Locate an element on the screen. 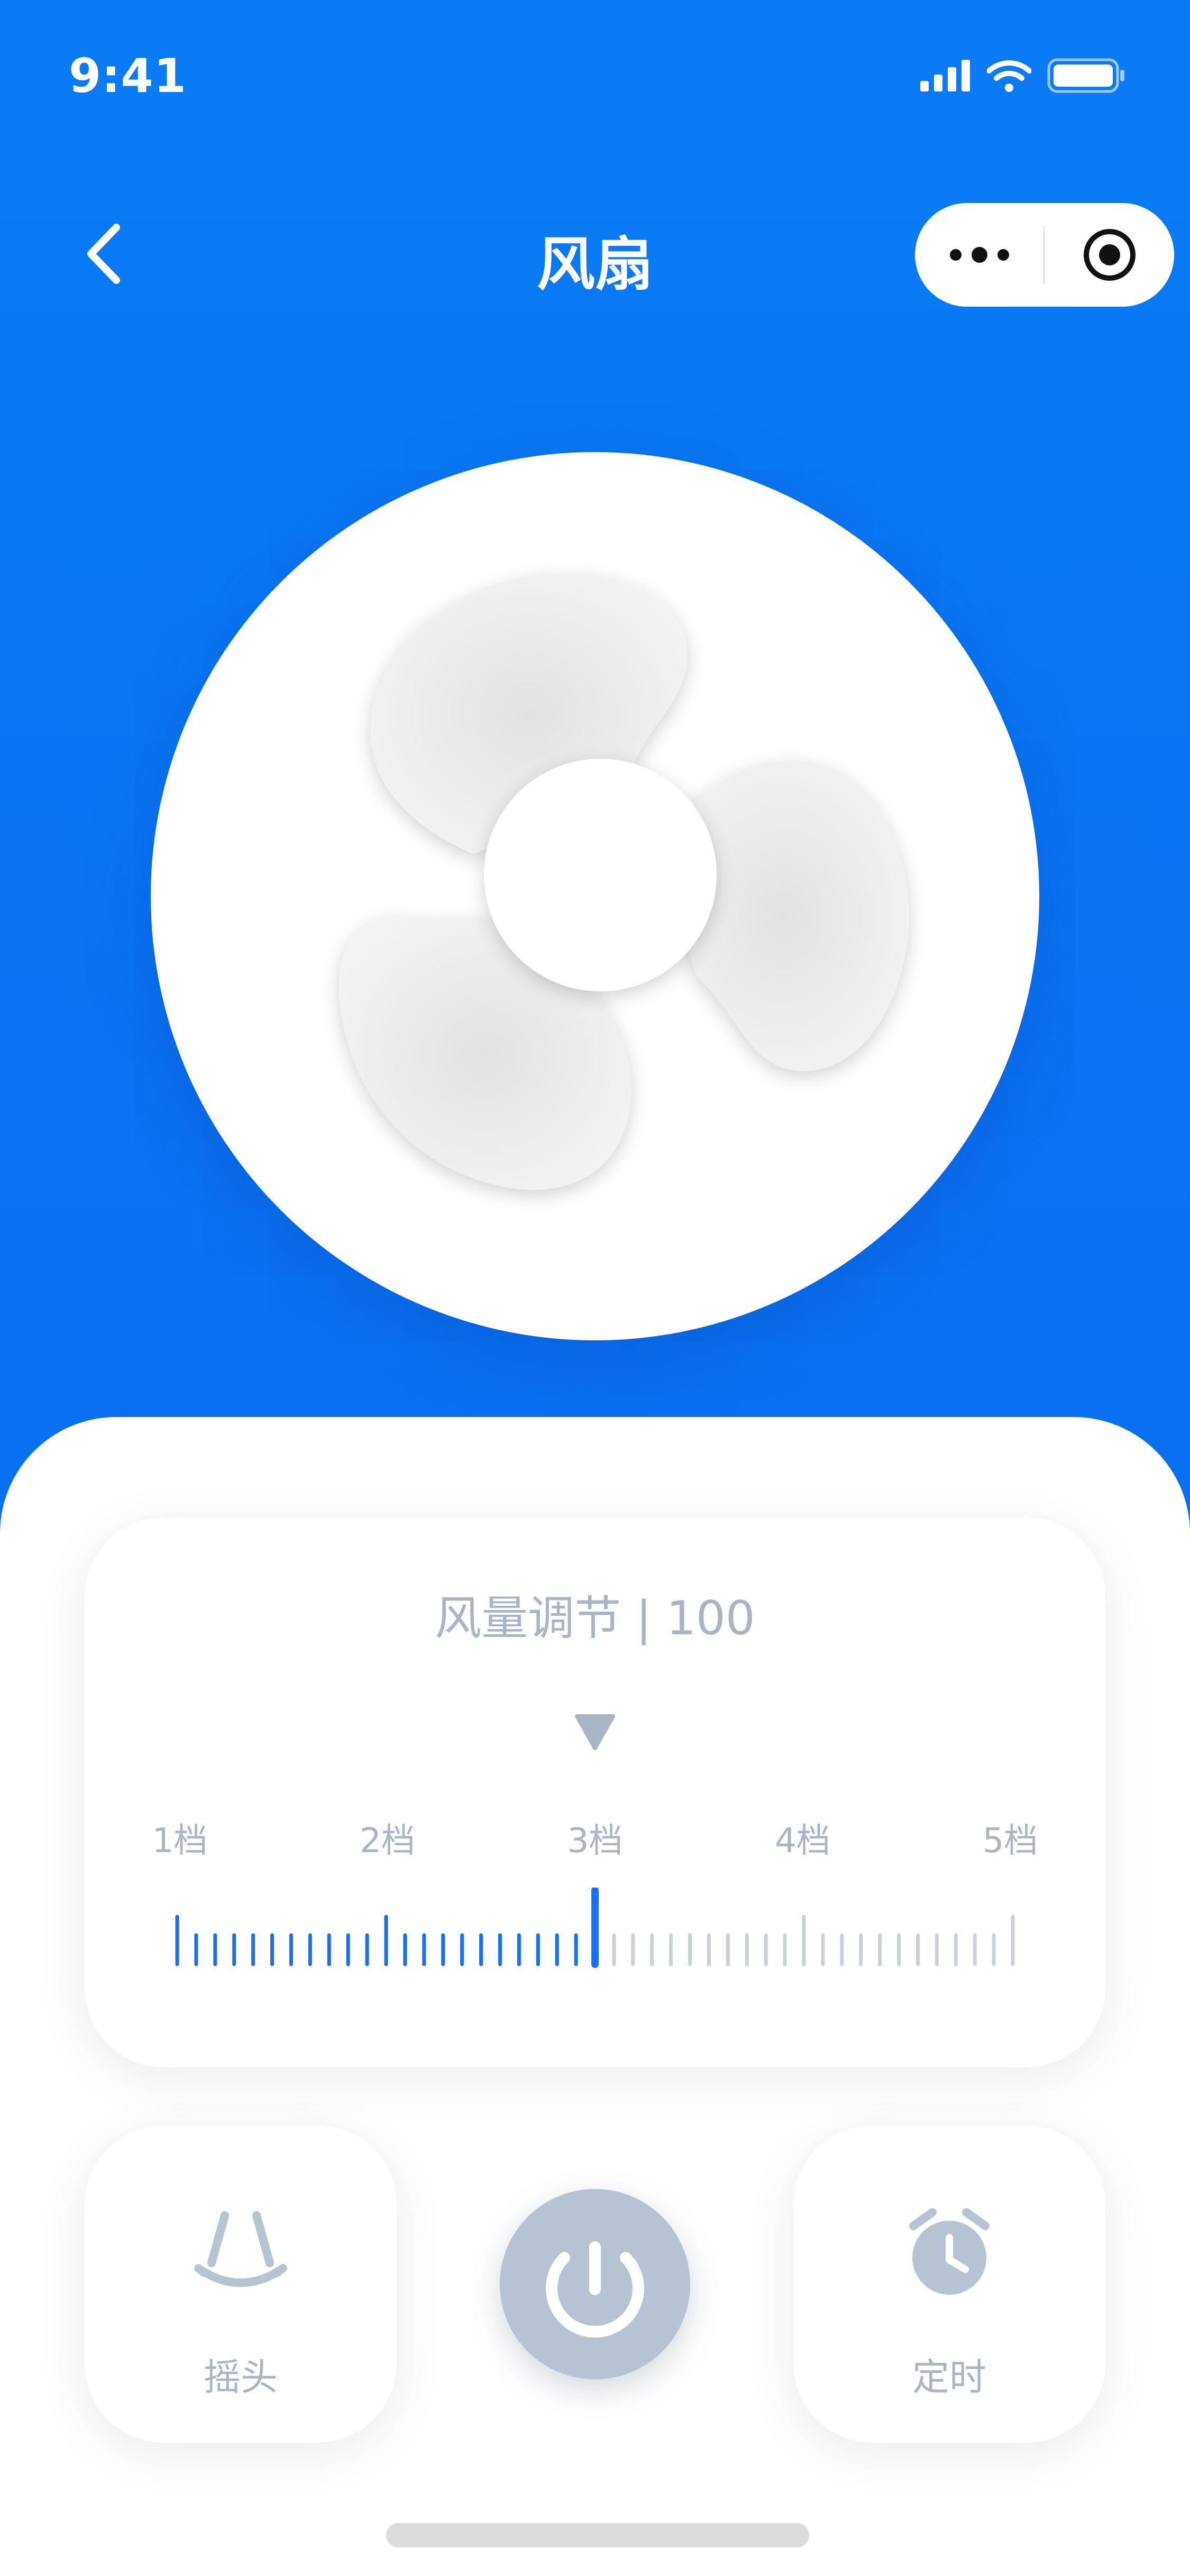  target-icon is located at coordinates (1109, 255).